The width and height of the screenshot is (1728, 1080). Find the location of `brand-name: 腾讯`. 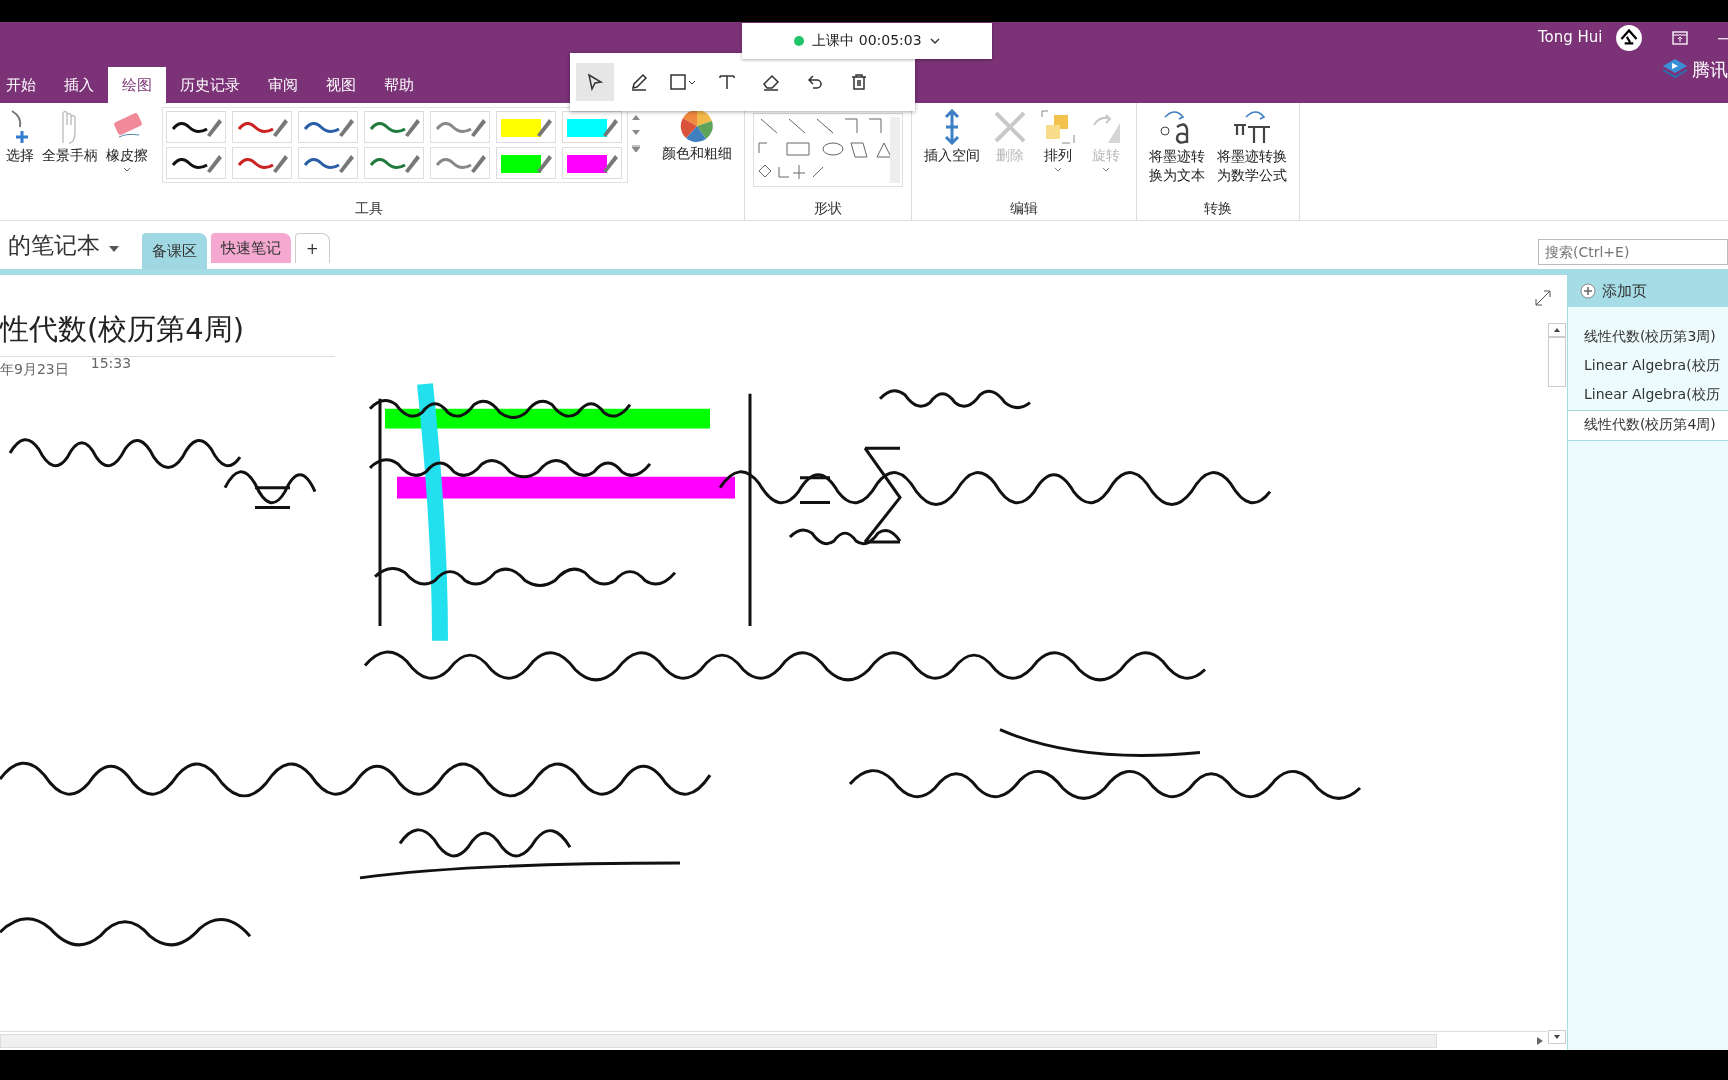

brand-name: 腾讯 is located at coordinates (1710, 70).